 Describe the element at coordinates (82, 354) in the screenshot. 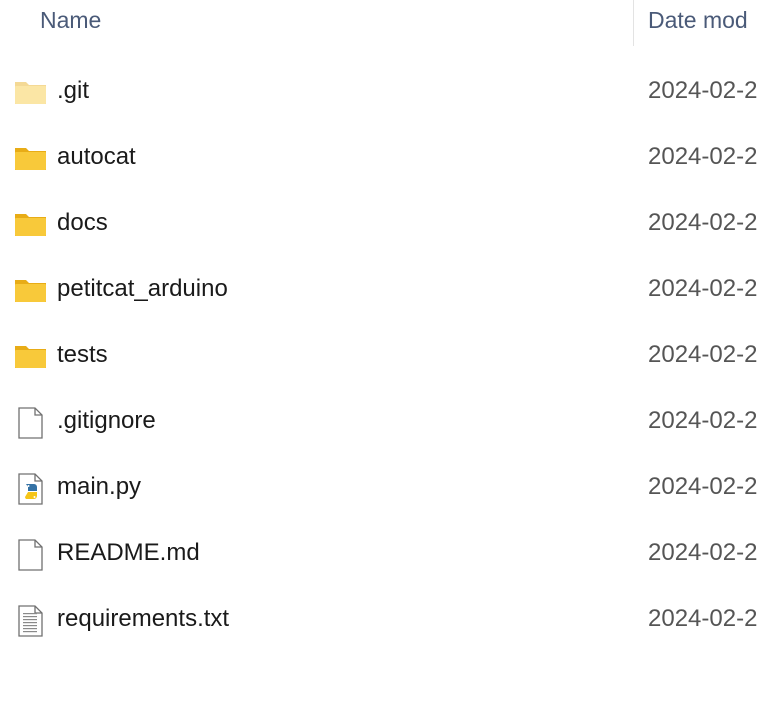

I see `file-name: tests` at that location.